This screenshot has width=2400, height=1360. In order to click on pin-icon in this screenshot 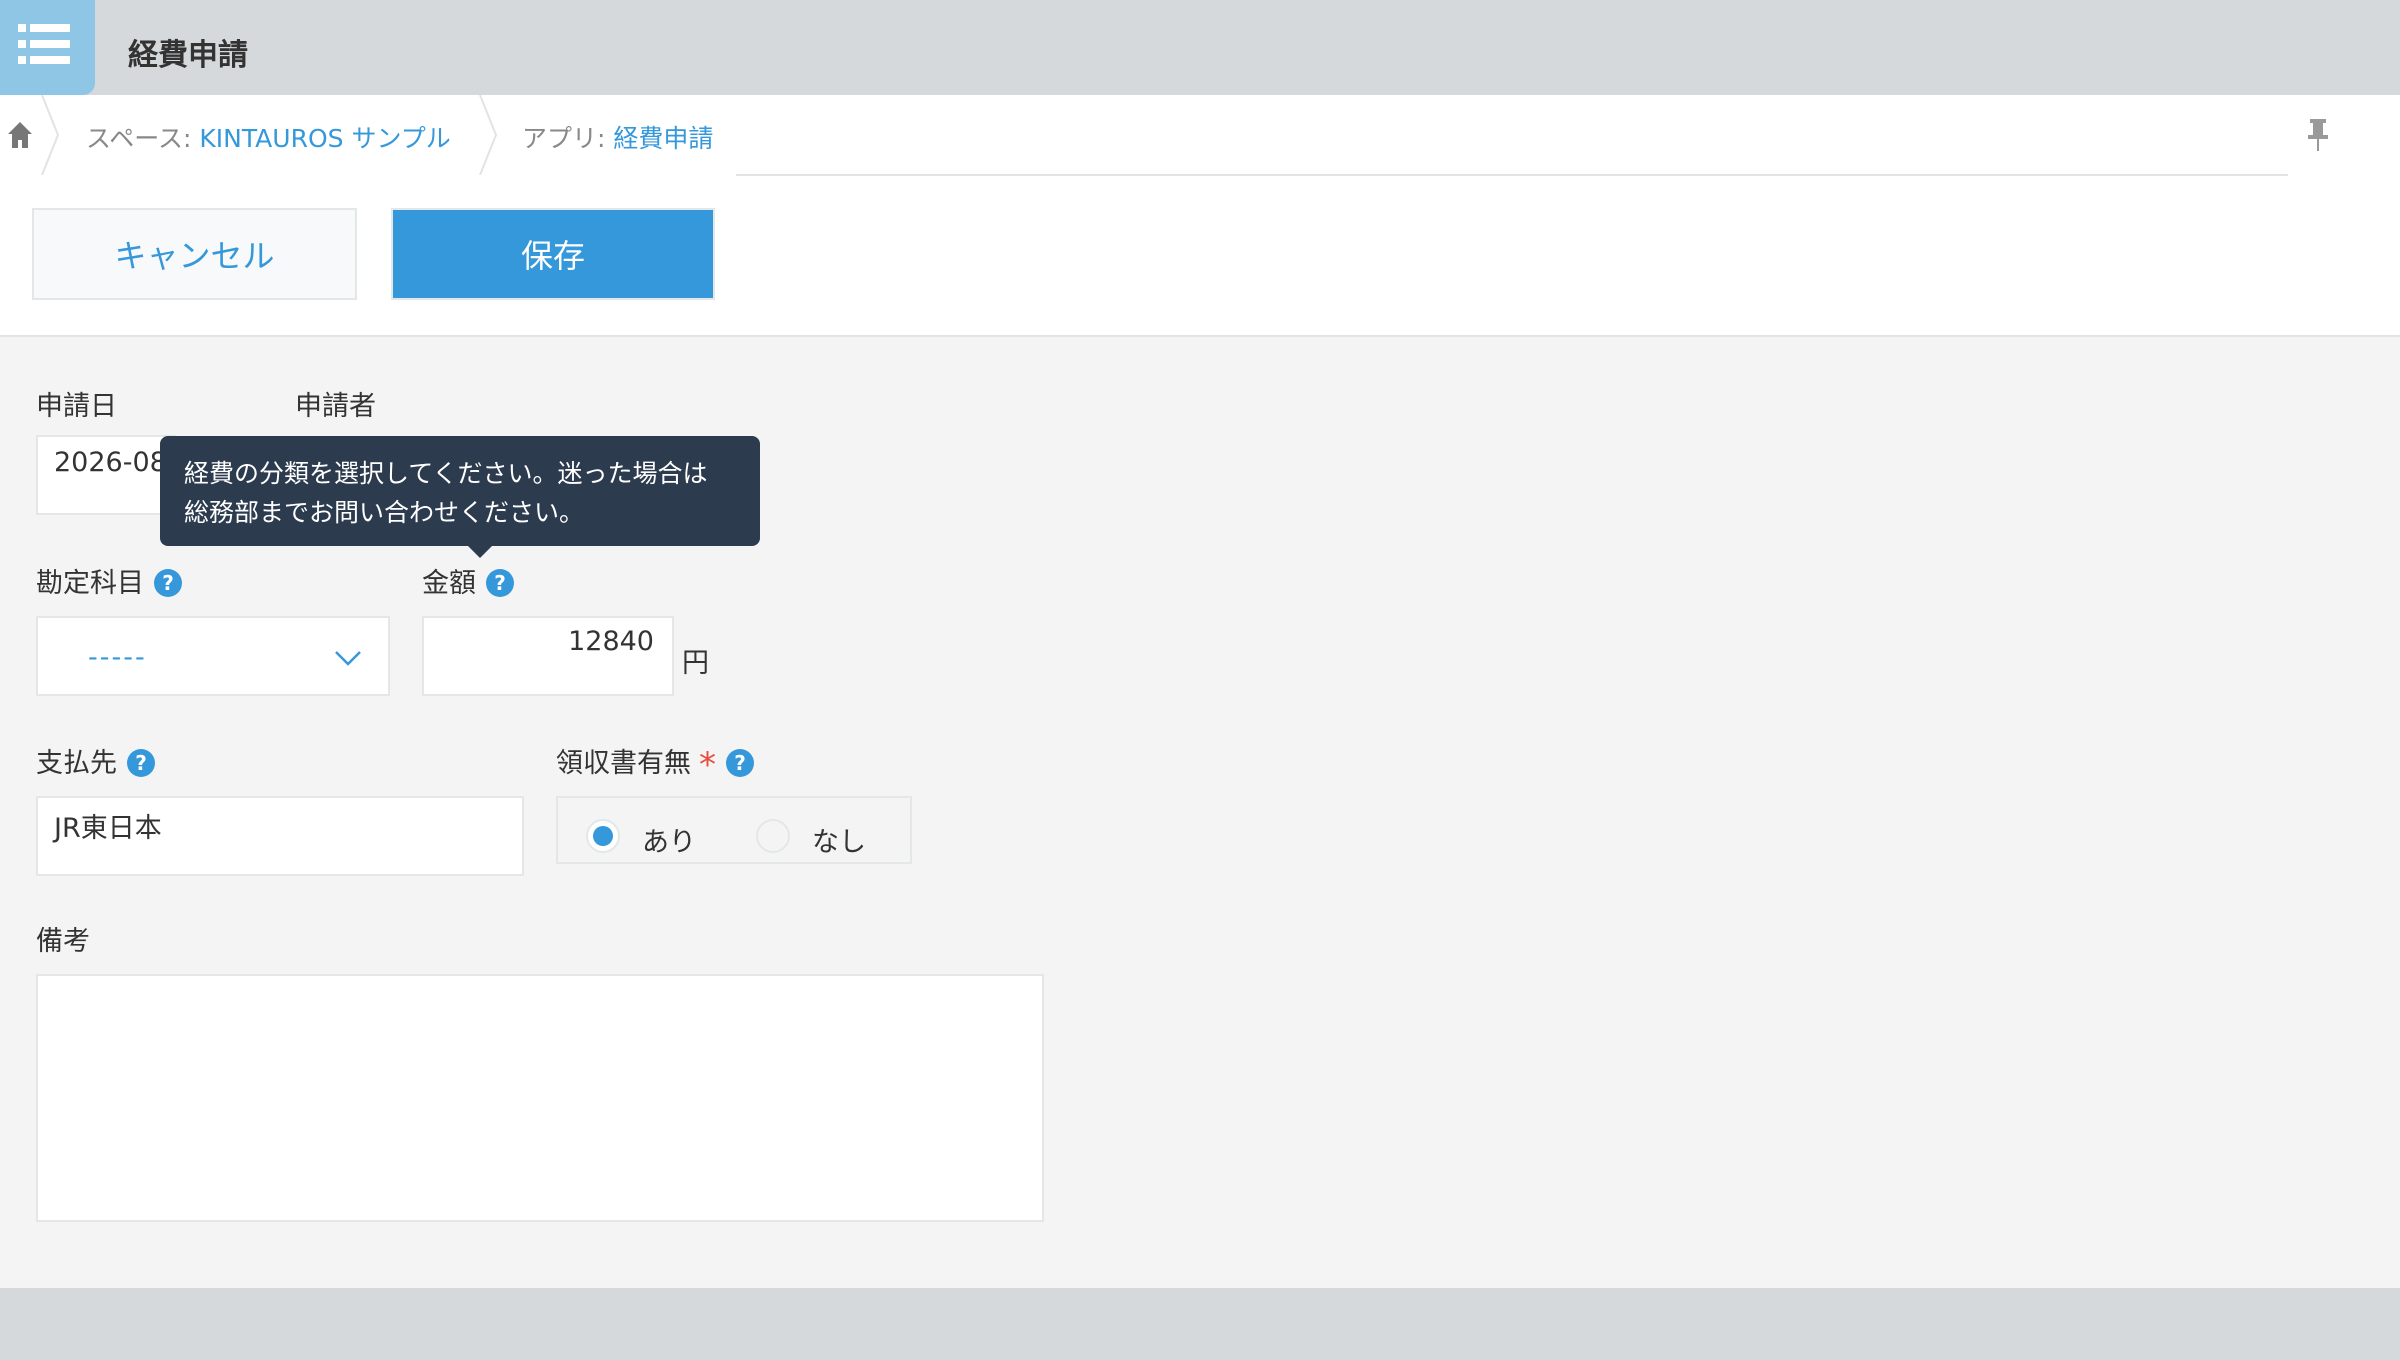, I will do `click(2318, 137)`.